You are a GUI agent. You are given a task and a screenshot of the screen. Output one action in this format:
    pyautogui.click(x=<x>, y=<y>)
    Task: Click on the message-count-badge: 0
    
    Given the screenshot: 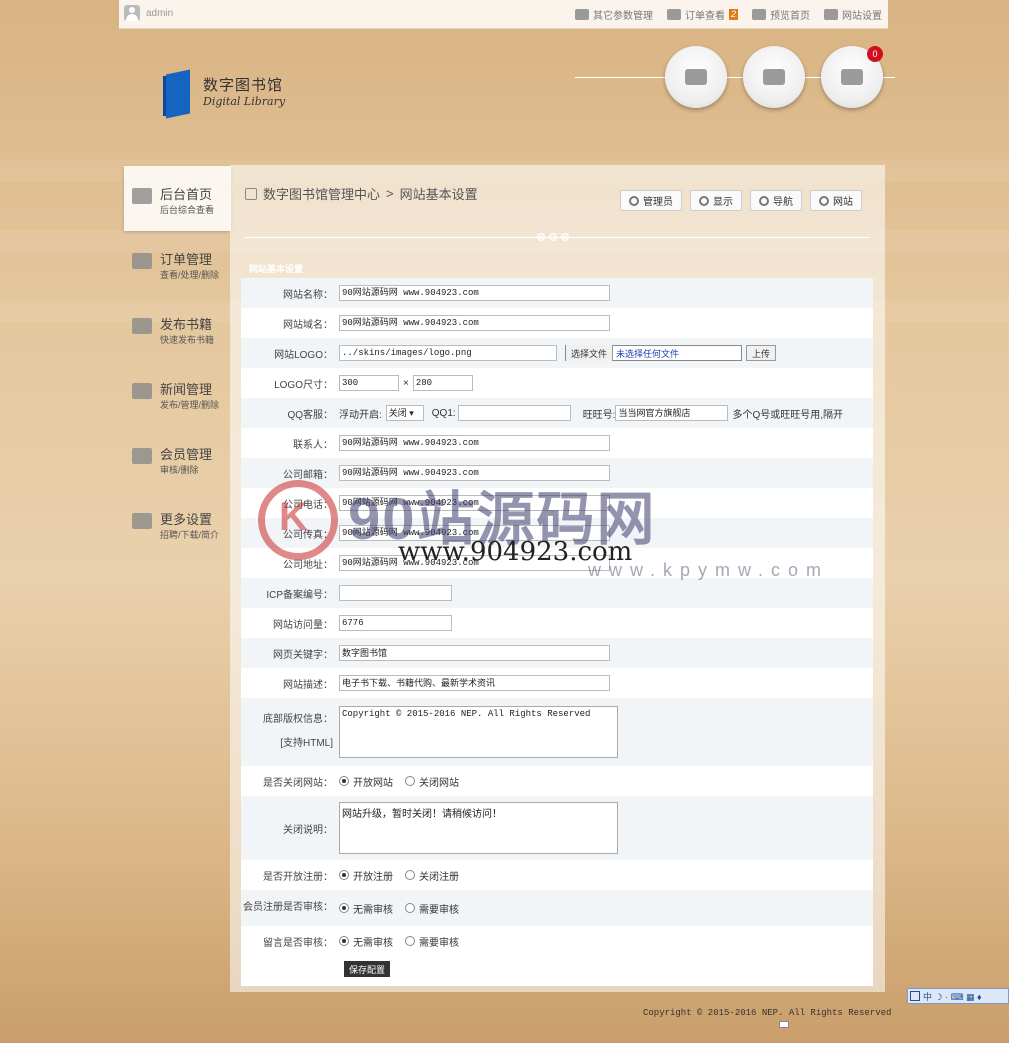 What is the action you would take?
    pyautogui.click(x=875, y=54)
    